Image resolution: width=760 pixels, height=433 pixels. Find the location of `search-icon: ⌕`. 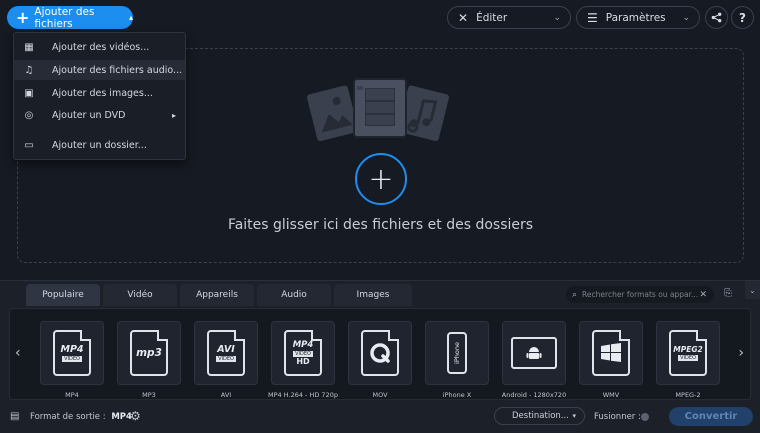

search-icon: ⌕ is located at coordinates (575, 294).